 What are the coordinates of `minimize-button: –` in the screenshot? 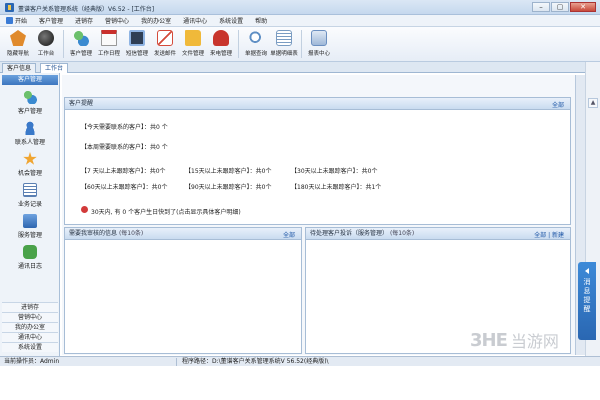 It's located at (541, 7).